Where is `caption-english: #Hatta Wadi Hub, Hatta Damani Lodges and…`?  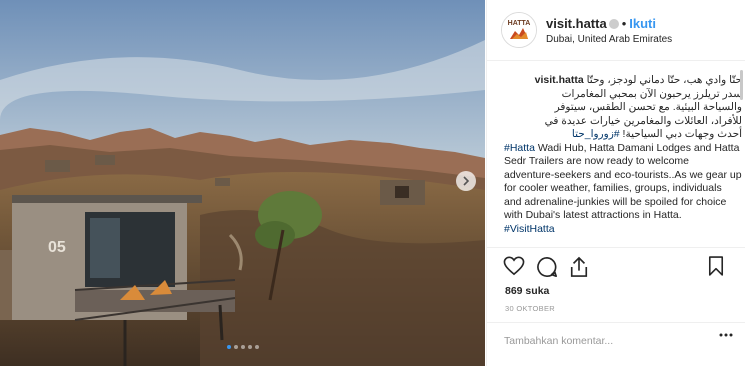 caption-english: #Hatta Wadi Hub, Hatta Damani Lodges and… is located at coordinates (623, 188).